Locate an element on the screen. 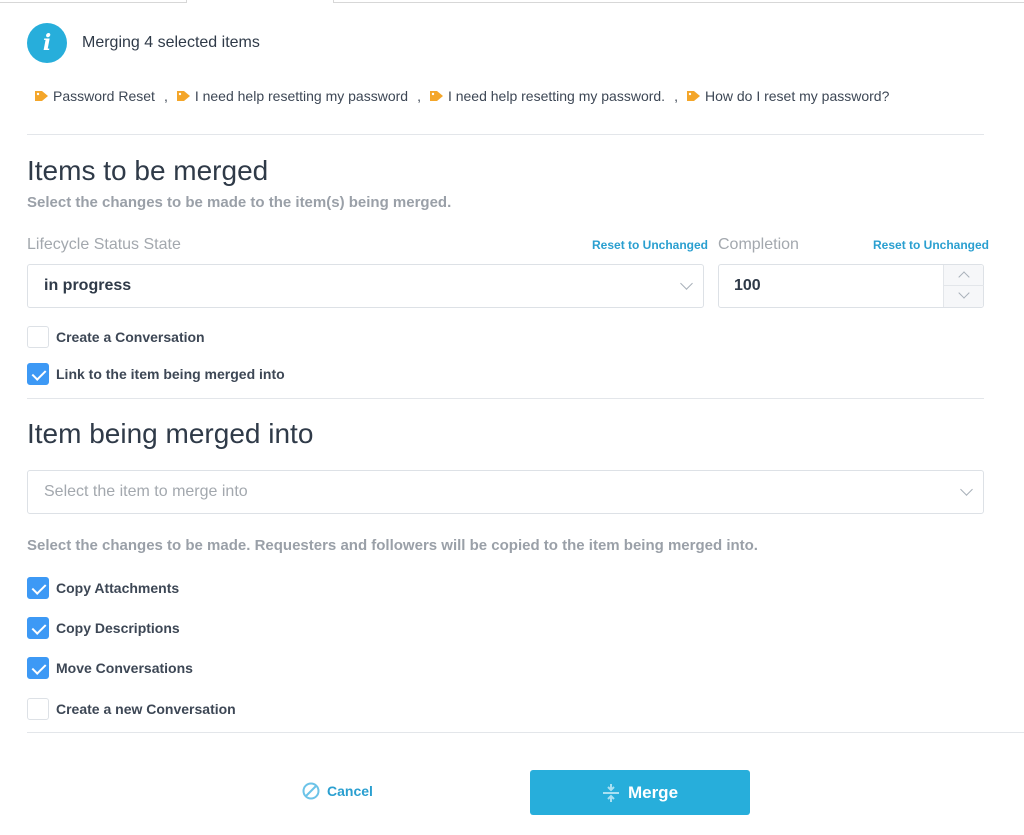 Image resolution: width=1024 pixels, height=835 pixels. dialog-title: Merging 4 selected items is located at coordinates (171, 42).